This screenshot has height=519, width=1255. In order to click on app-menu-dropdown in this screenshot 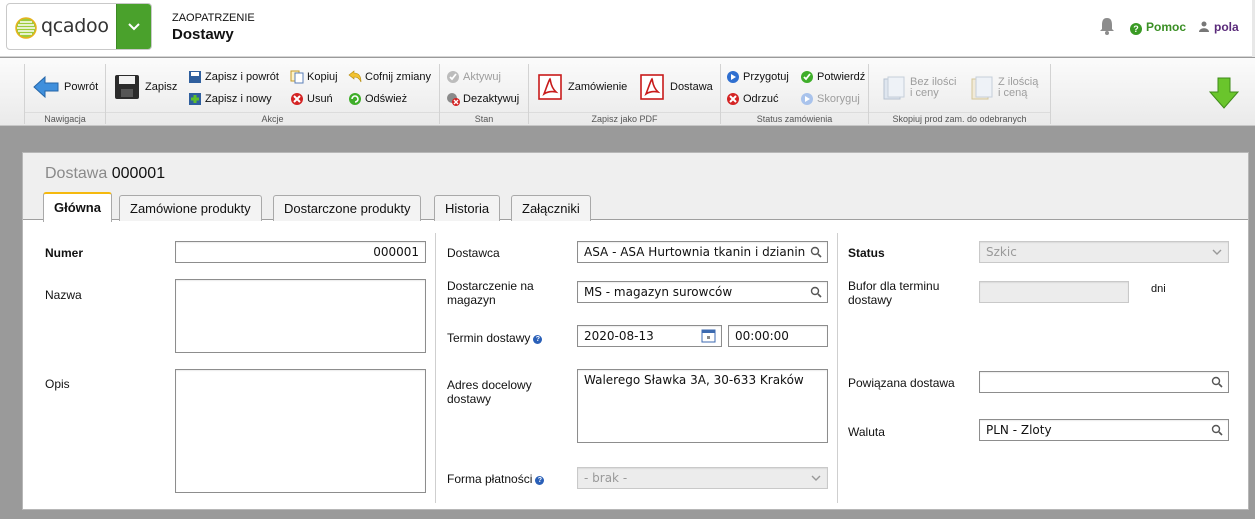, I will do `click(133, 26)`.